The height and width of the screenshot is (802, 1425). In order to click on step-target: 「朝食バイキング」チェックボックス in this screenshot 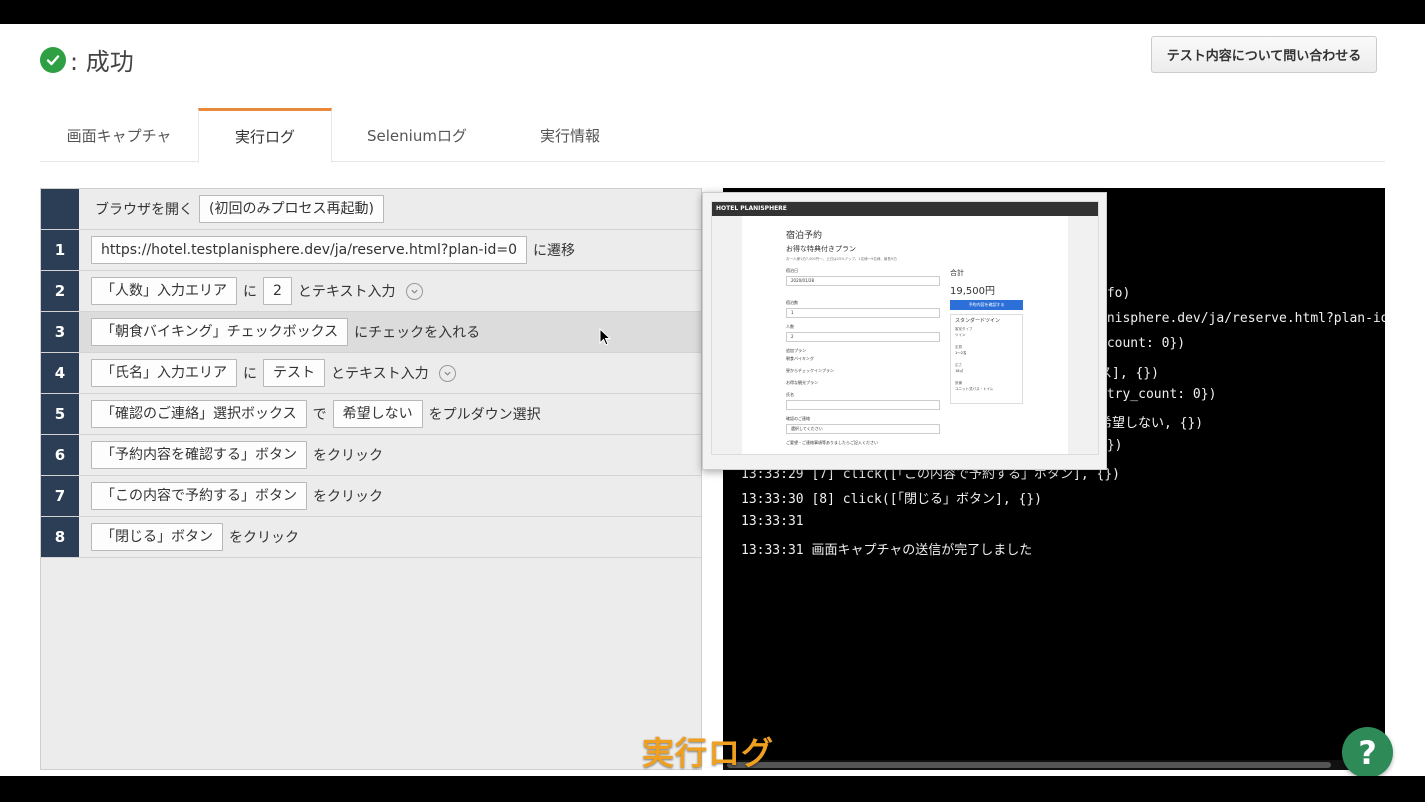, I will do `click(220, 332)`.